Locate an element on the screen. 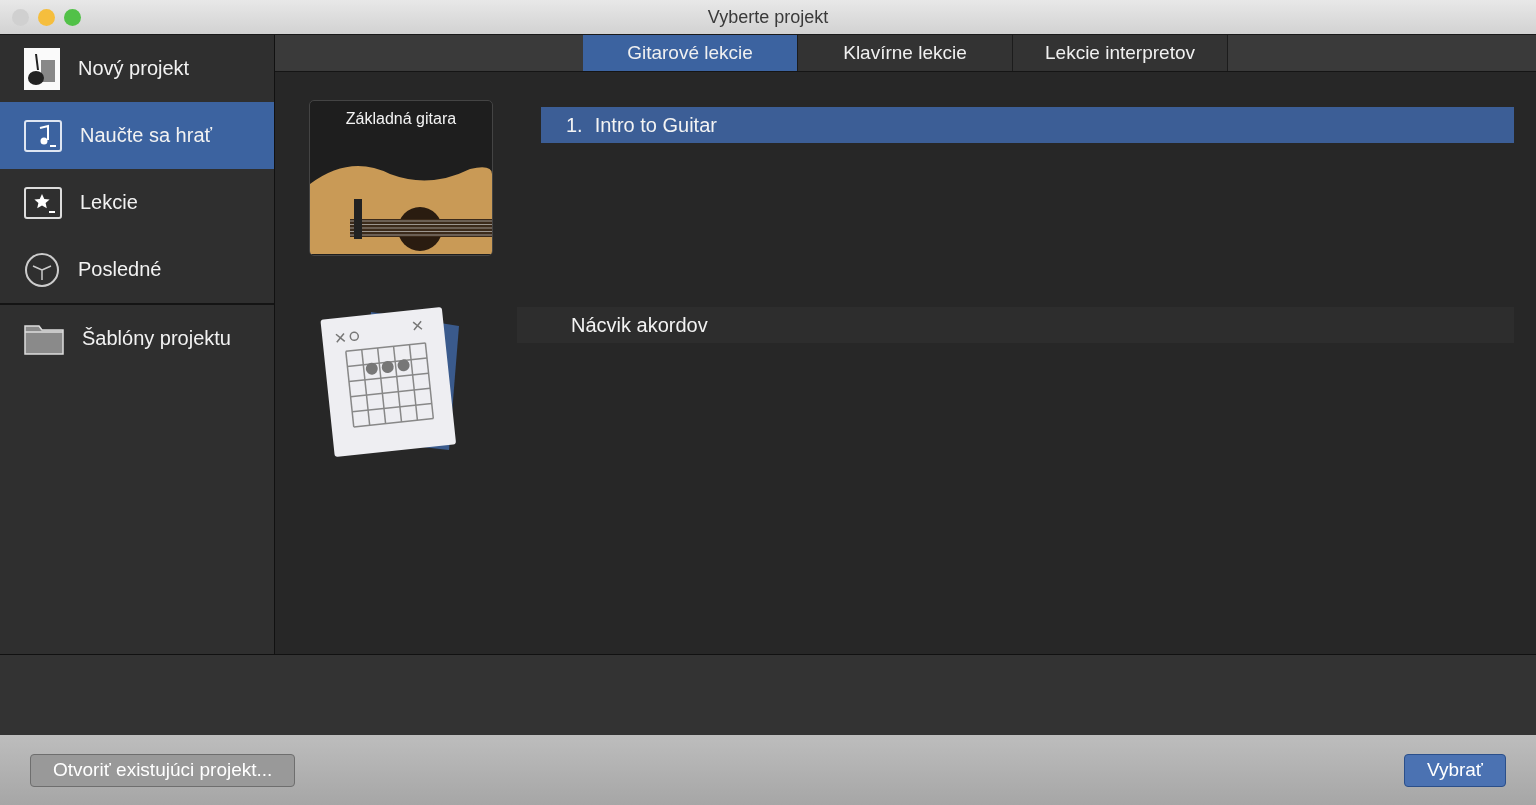 This screenshot has width=1536, height=805. sidebar-label: Posledné is located at coordinates (120, 269).